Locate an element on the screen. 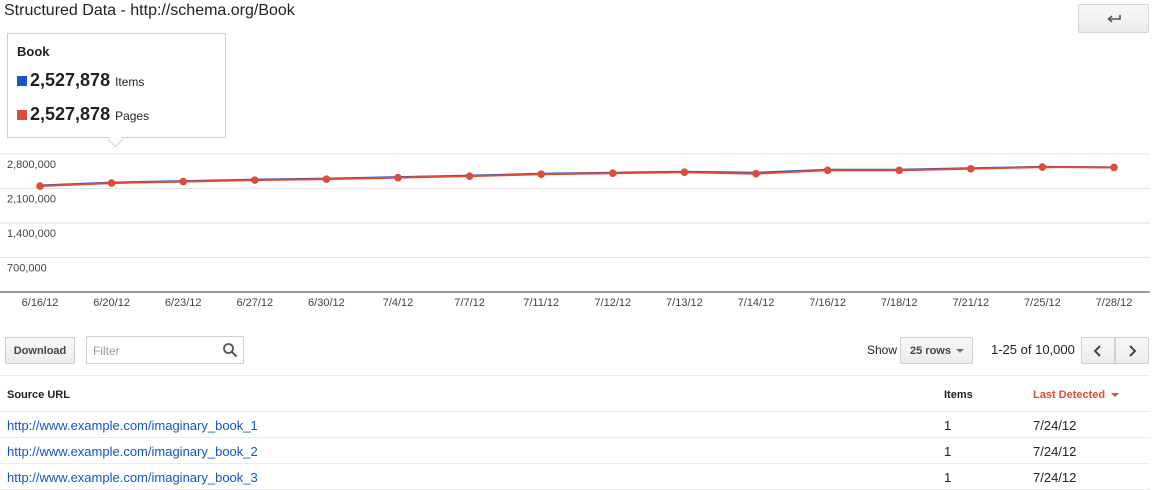  metric-pages: 2,527,878 Pages is located at coordinates (83, 114).